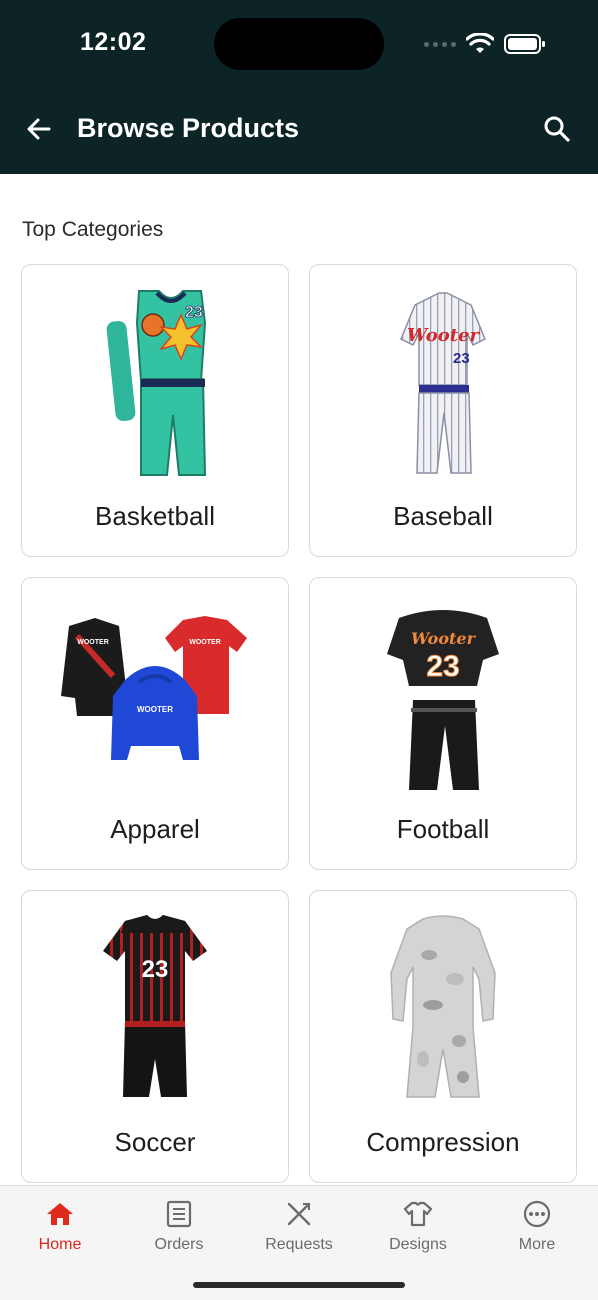 The image size is (598, 1300). Describe the element at coordinates (113, 42) in the screenshot. I see `status-time: 12:02` at that location.